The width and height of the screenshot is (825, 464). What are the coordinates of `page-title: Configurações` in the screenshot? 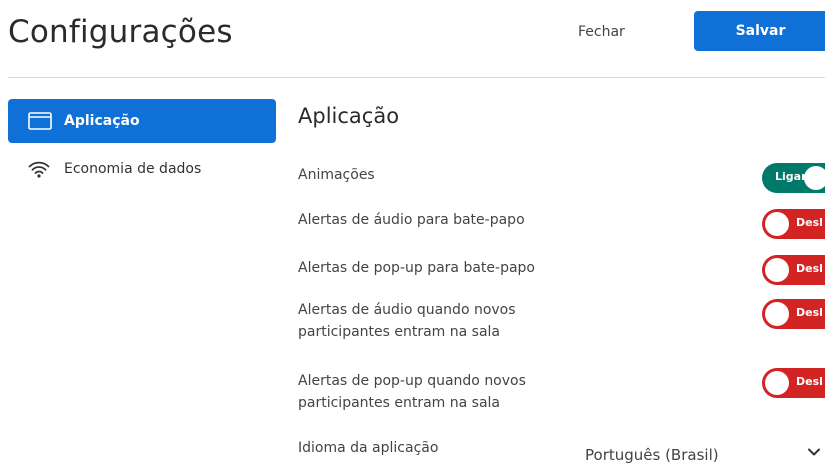 It's located at (120, 32).